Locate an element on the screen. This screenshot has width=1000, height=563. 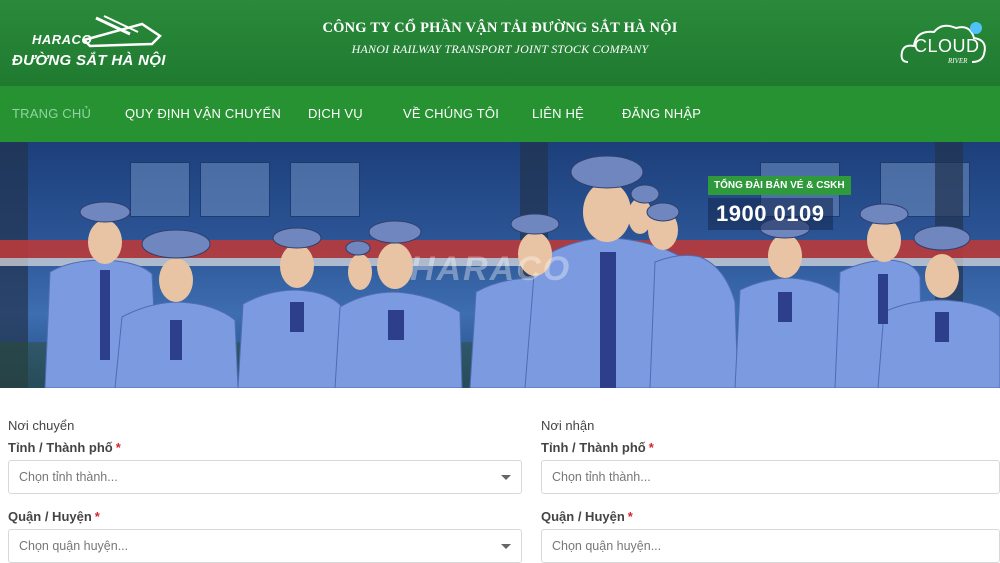
cloud-river-logo: CLOUD RIVER is located at coordinates (944, 44).